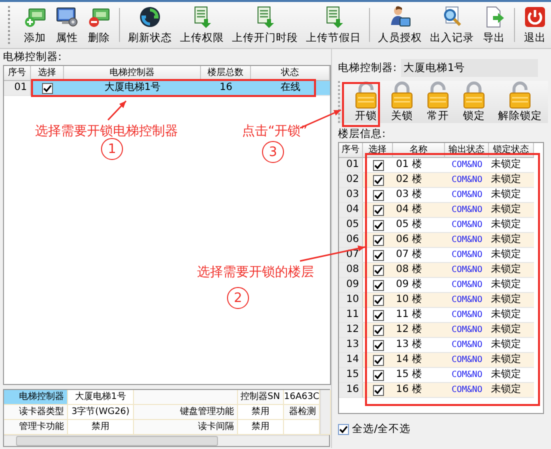 This screenshot has width=551, height=449. I want to click on toolbar-button: 导出, so click(494, 25).